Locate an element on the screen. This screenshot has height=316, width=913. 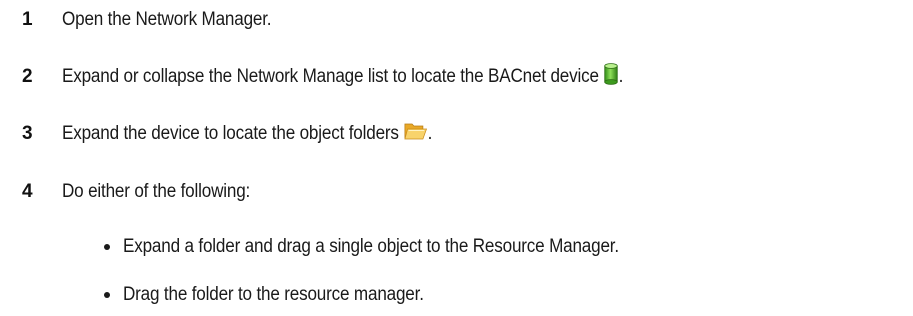
step-text: Do either of the following: is located at coordinates (156, 191).